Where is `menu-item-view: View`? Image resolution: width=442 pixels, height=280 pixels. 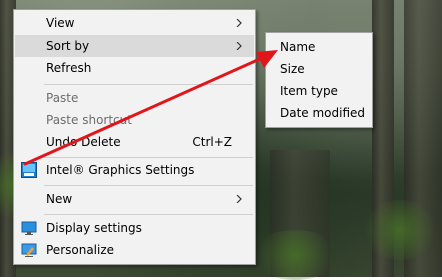 menu-item-view: View is located at coordinates (134, 23).